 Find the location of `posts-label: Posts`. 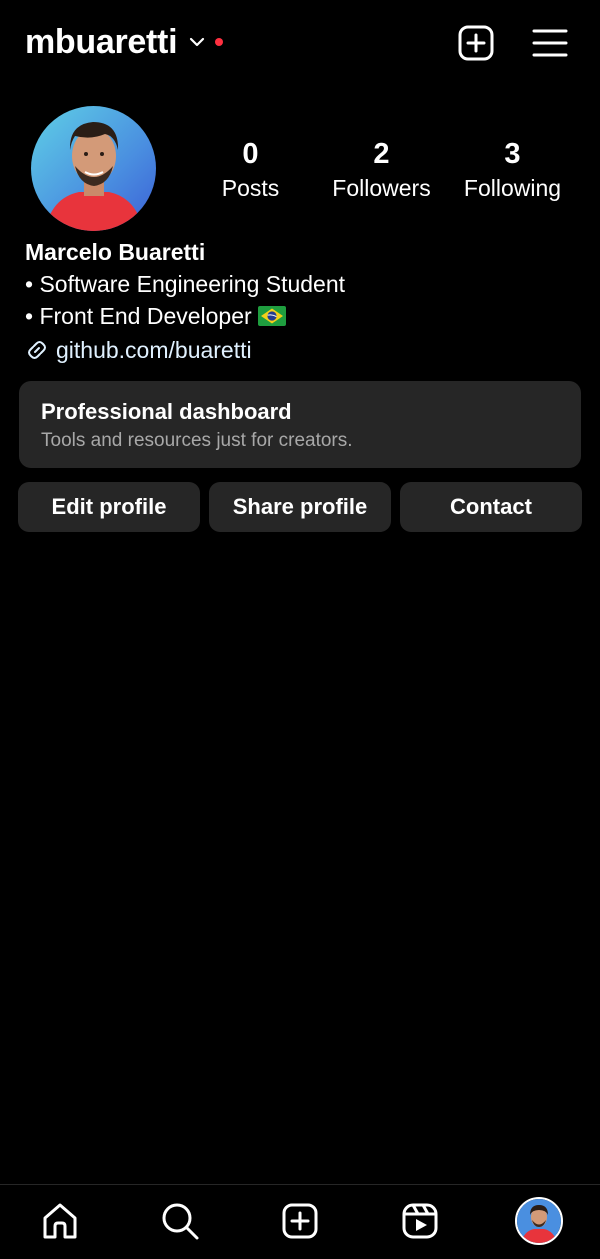

posts-label: Posts is located at coordinates (250, 188).